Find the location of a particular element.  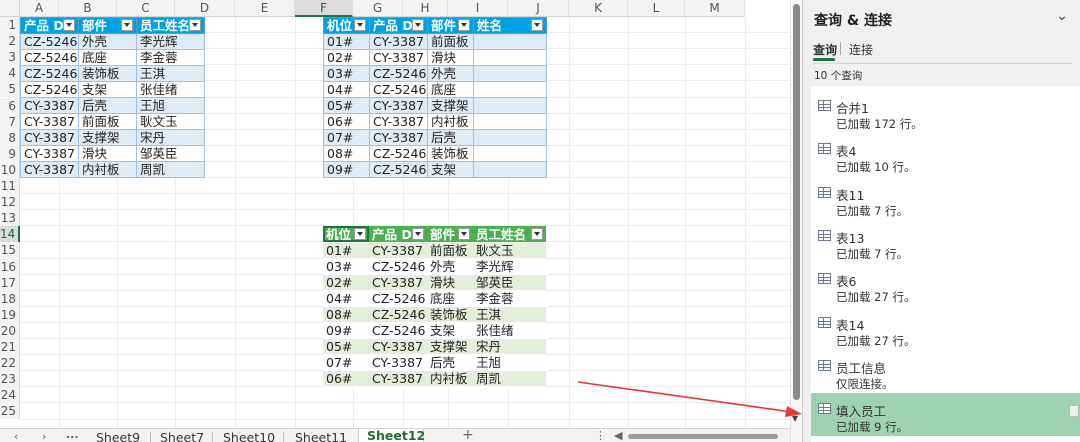

column-header-b: B is located at coordinates (88, 8).